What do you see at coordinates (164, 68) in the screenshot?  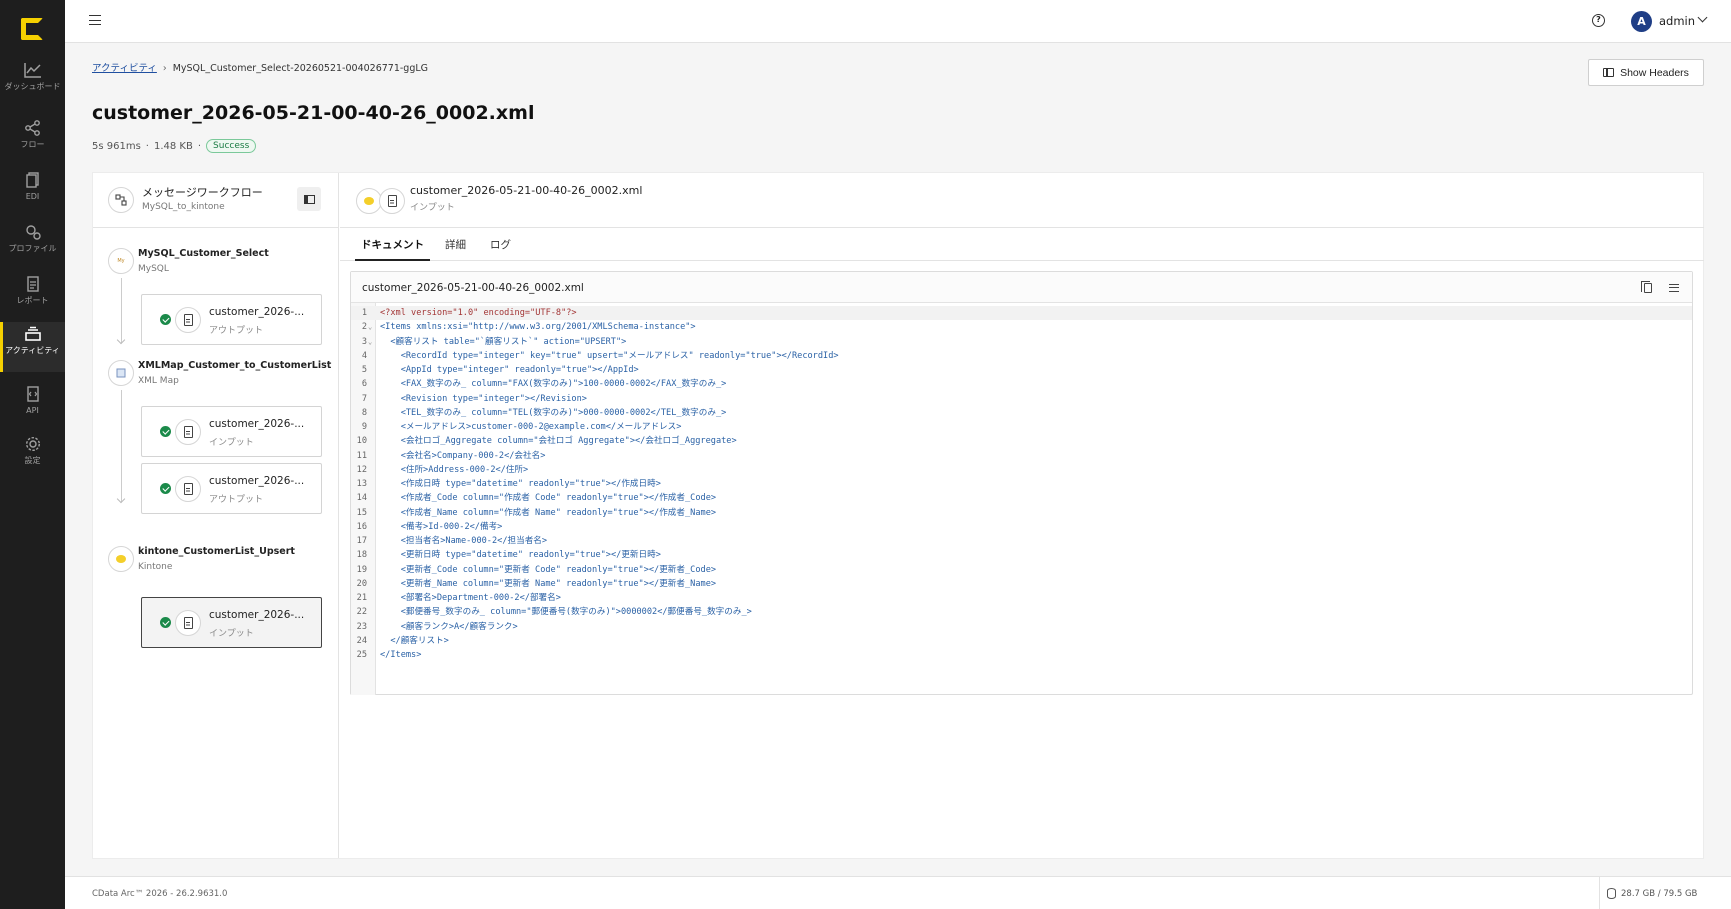 I see `chevron-right-icon: ›` at bounding box center [164, 68].